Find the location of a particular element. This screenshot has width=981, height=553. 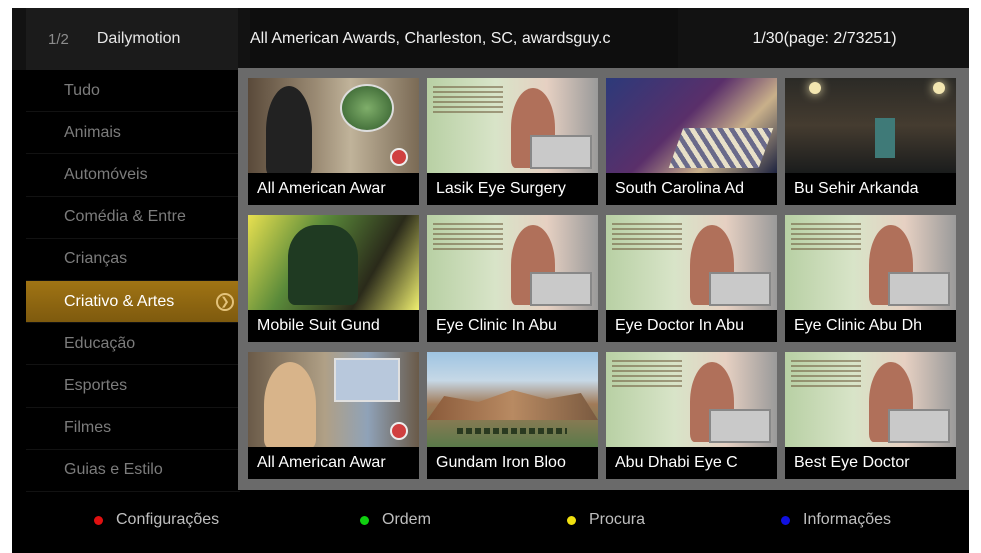

category-label: Comédia & Entre is located at coordinates (125, 217).